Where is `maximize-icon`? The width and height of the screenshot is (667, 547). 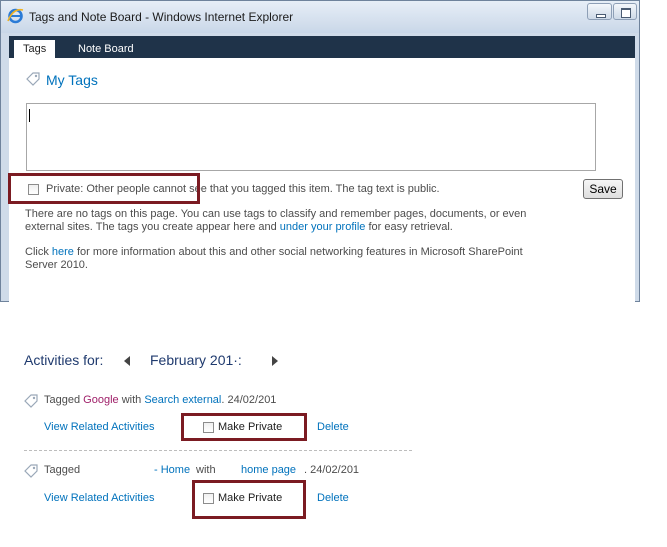 maximize-icon is located at coordinates (626, 13).